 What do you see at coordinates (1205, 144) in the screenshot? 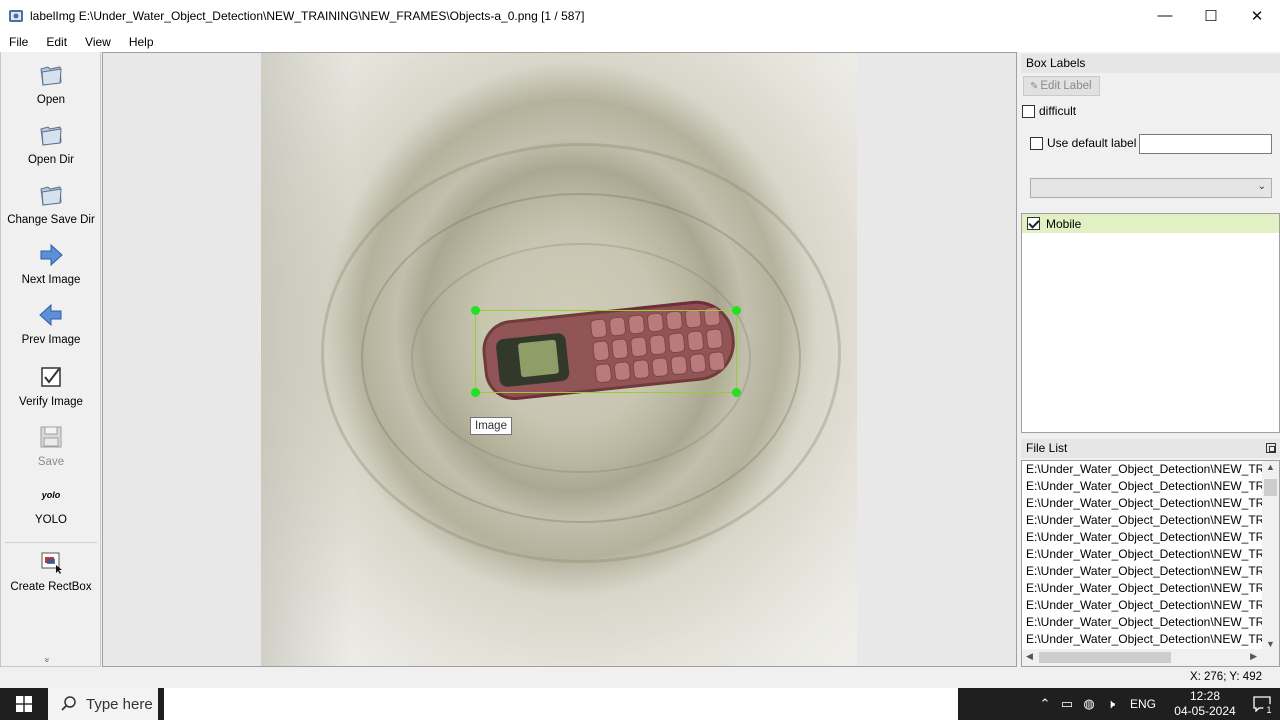
I see `default-label-input` at bounding box center [1205, 144].